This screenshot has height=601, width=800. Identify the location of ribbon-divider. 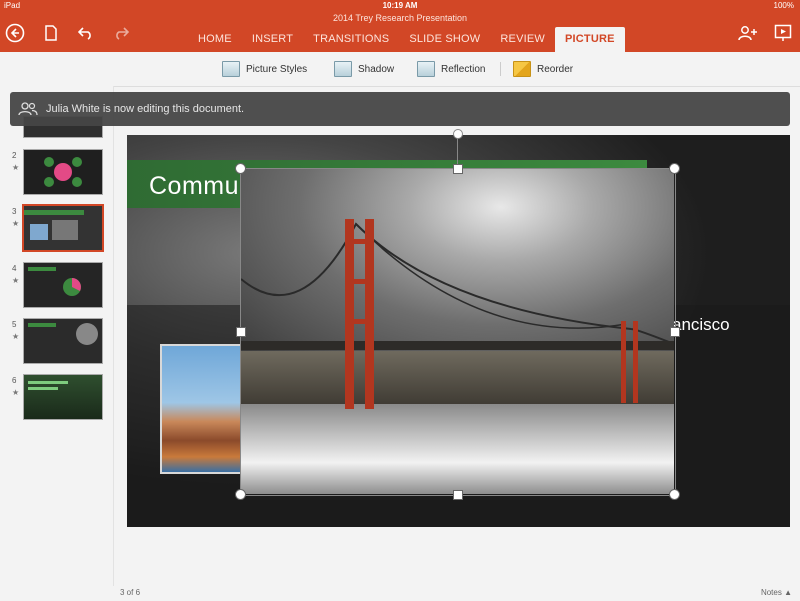
(500, 69).